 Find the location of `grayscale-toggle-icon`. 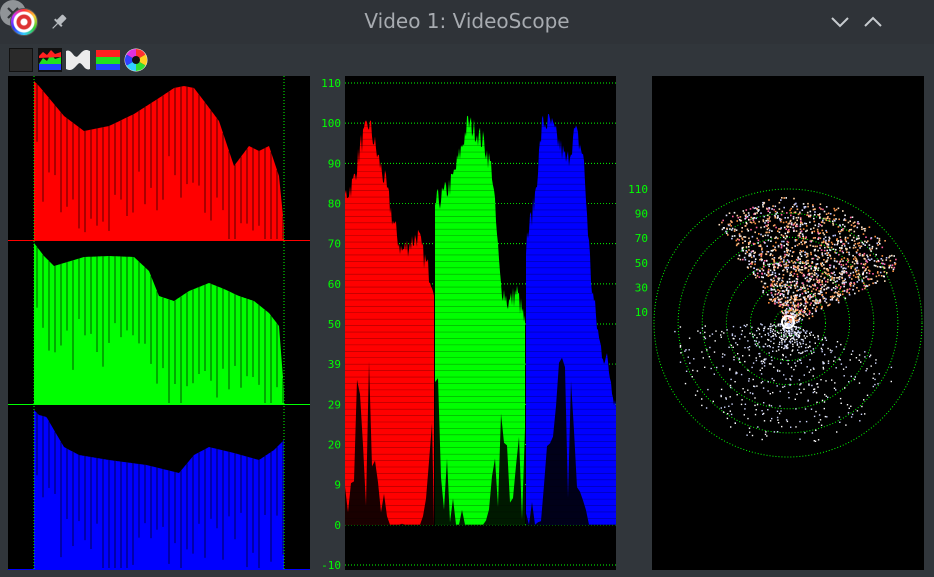

grayscale-toggle-icon is located at coordinates (21, 60).